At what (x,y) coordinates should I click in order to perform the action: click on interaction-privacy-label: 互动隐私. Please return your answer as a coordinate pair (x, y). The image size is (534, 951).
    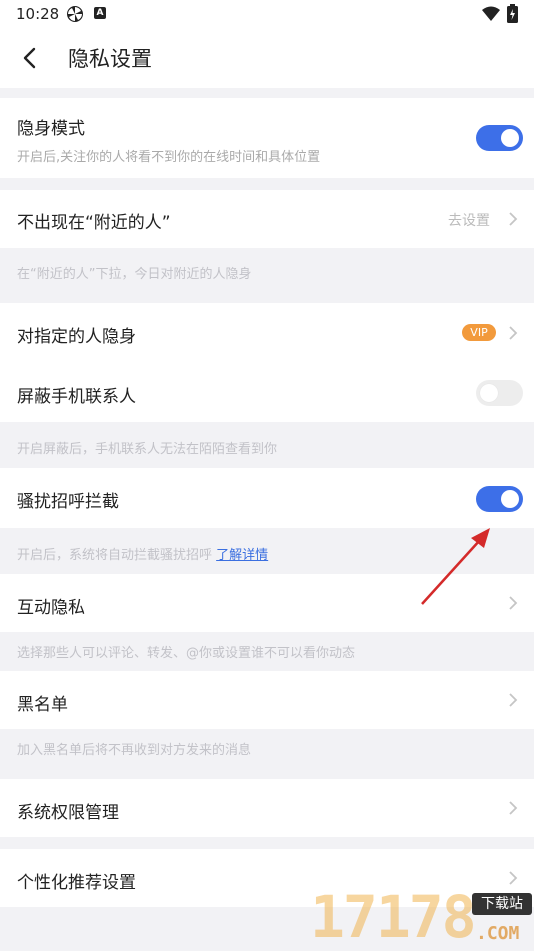
    Looking at the image, I should click on (51, 608).